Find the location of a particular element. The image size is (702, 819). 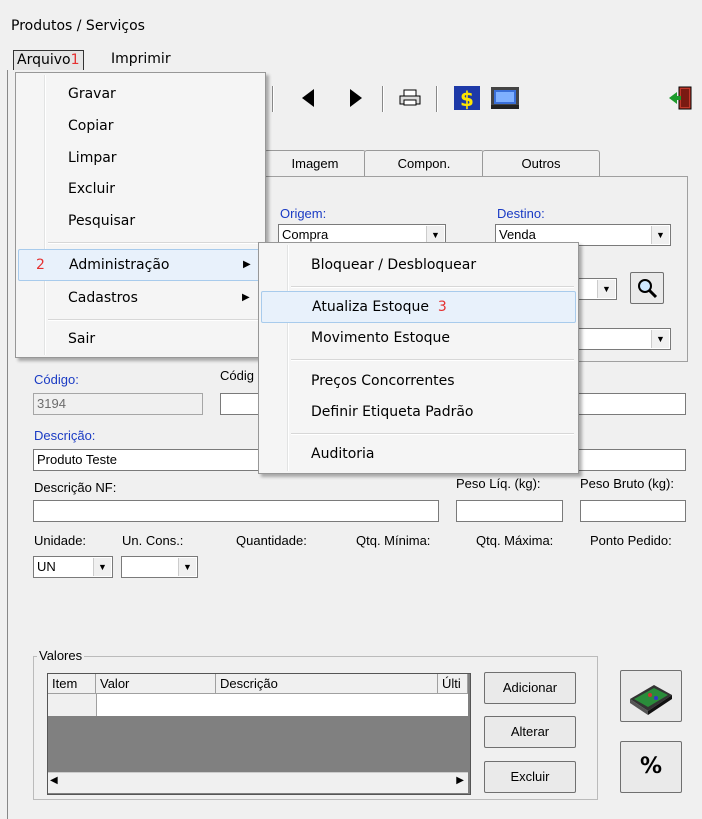

grid-column-descricao: Descrição is located at coordinates (327, 684).